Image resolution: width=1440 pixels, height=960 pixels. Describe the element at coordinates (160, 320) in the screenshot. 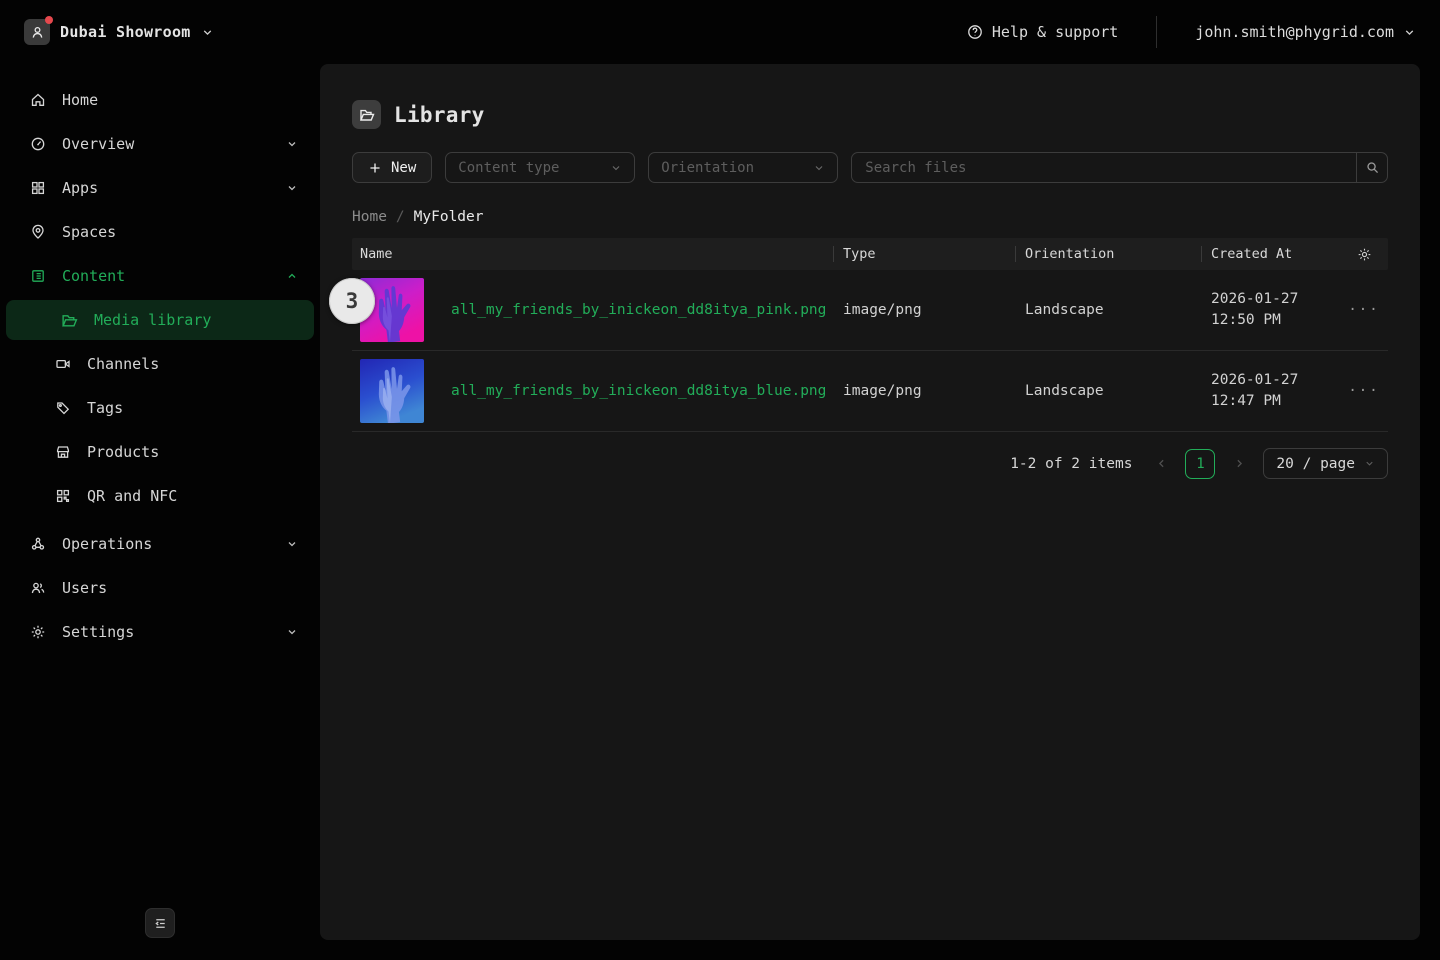

I see `sidebar-item-media-library: Media library` at that location.